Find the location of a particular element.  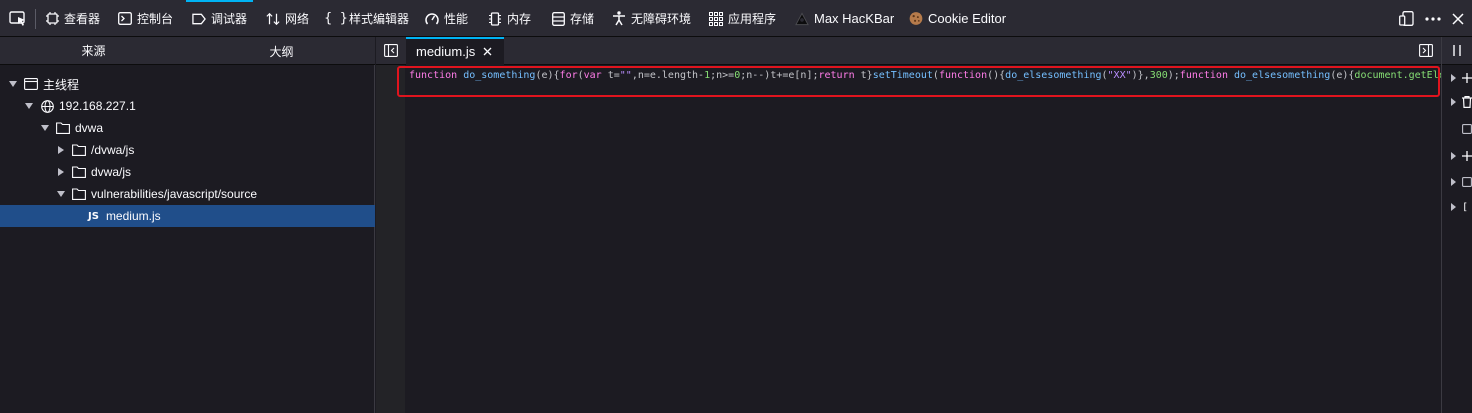

responsive-design-icon is located at coordinates (1406, 18).